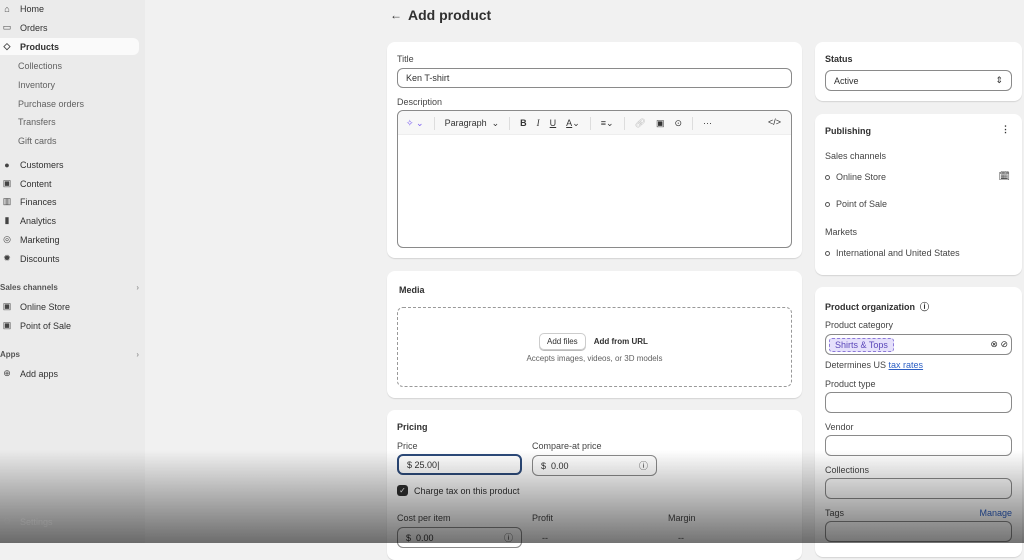  Describe the element at coordinates (69, 521) in the screenshot. I see `sidebar-item-settings: ⚙ Settings` at that location.